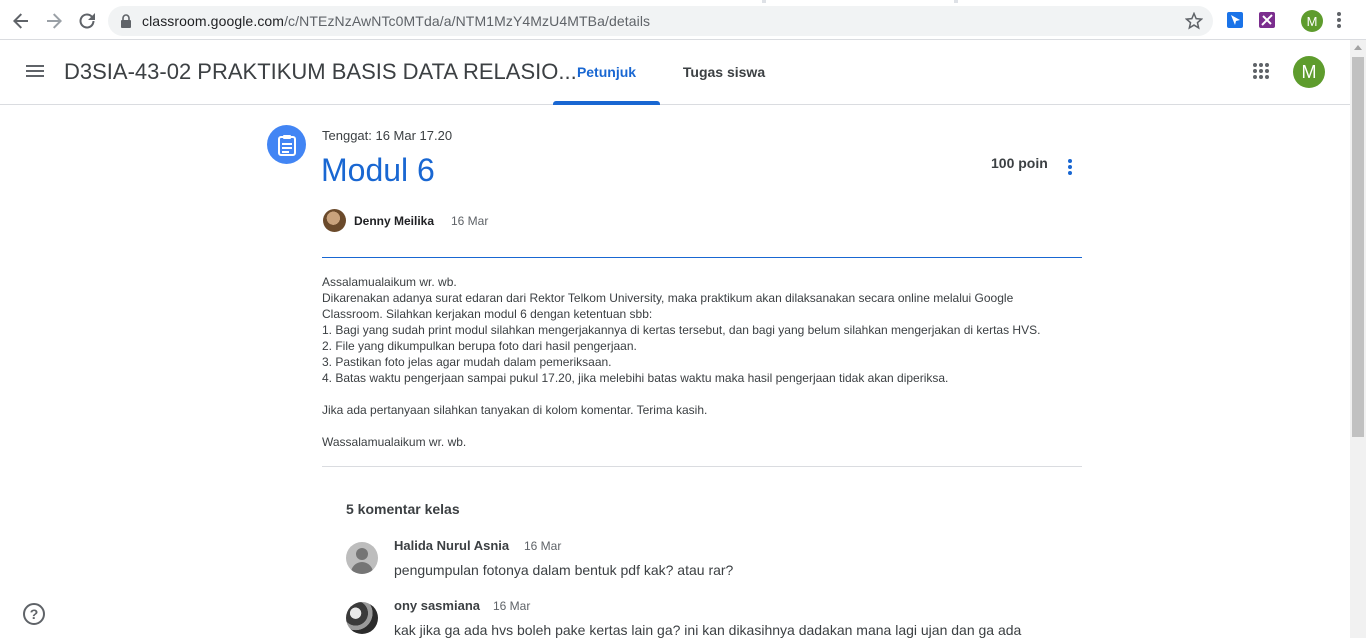  What do you see at coordinates (387, 135) in the screenshot?
I see `due-date: Tenggat: 16 Mar 17.20` at bounding box center [387, 135].